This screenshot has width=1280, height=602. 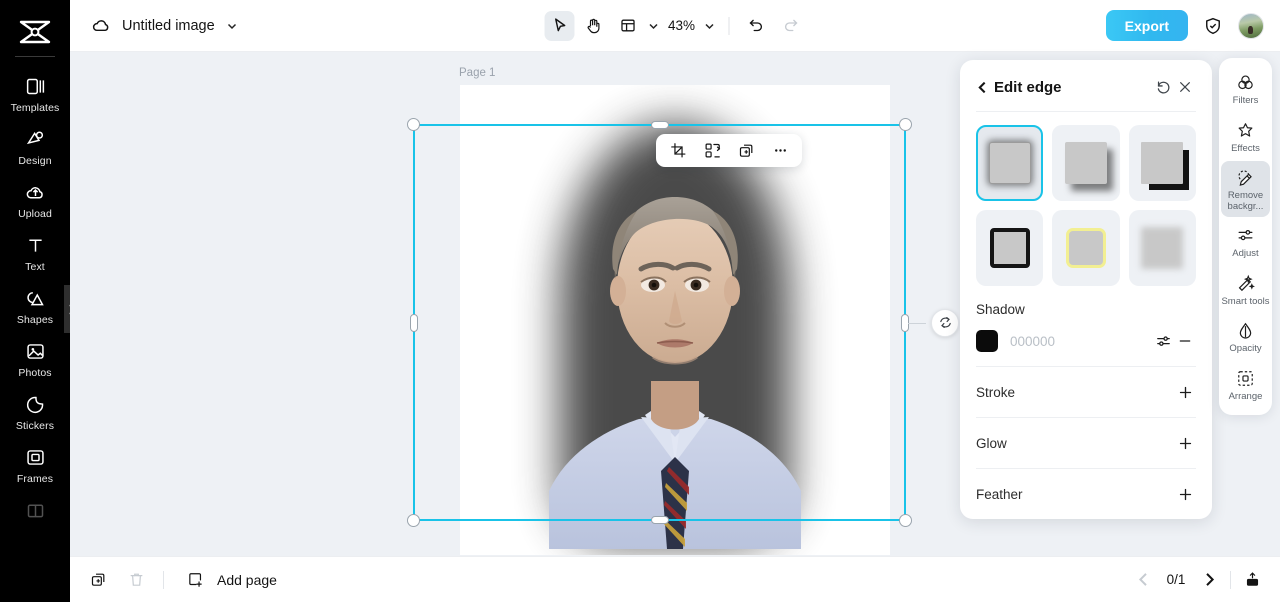 I want to click on chevron-down-icon, so click(x=232, y=26).